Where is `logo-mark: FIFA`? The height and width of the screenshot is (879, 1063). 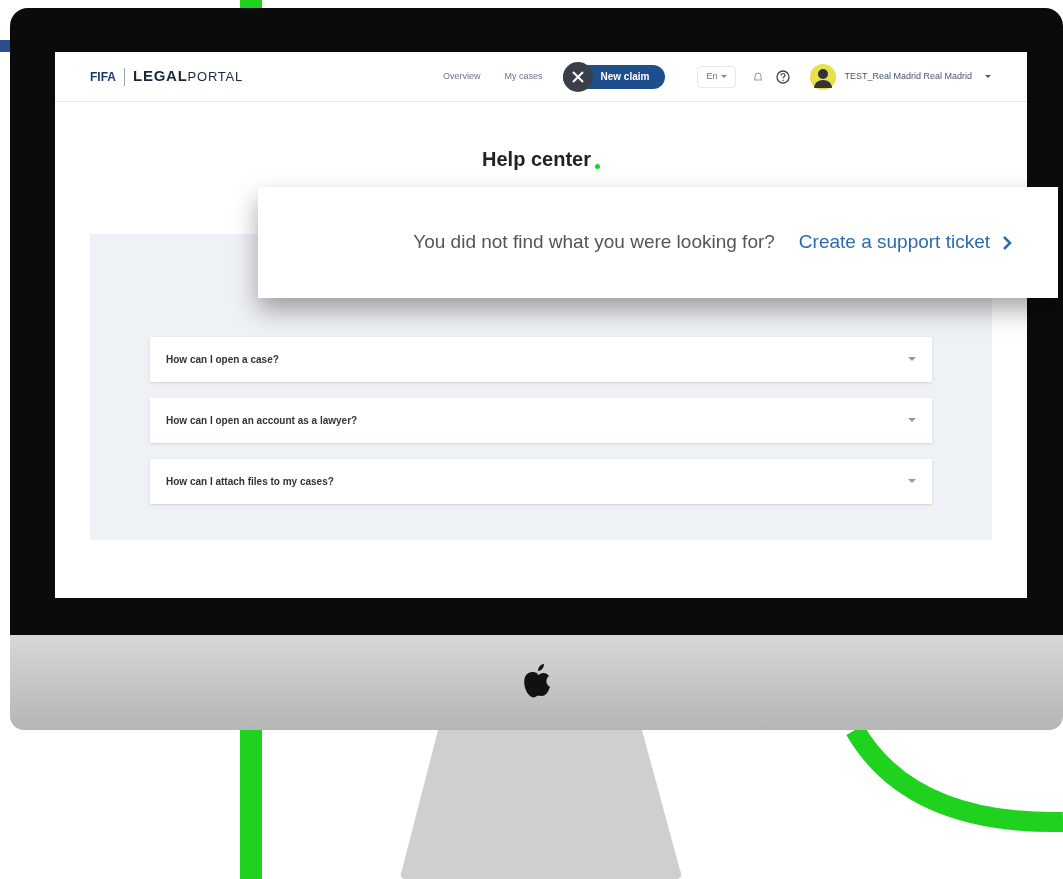 logo-mark: FIFA is located at coordinates (107, 76).